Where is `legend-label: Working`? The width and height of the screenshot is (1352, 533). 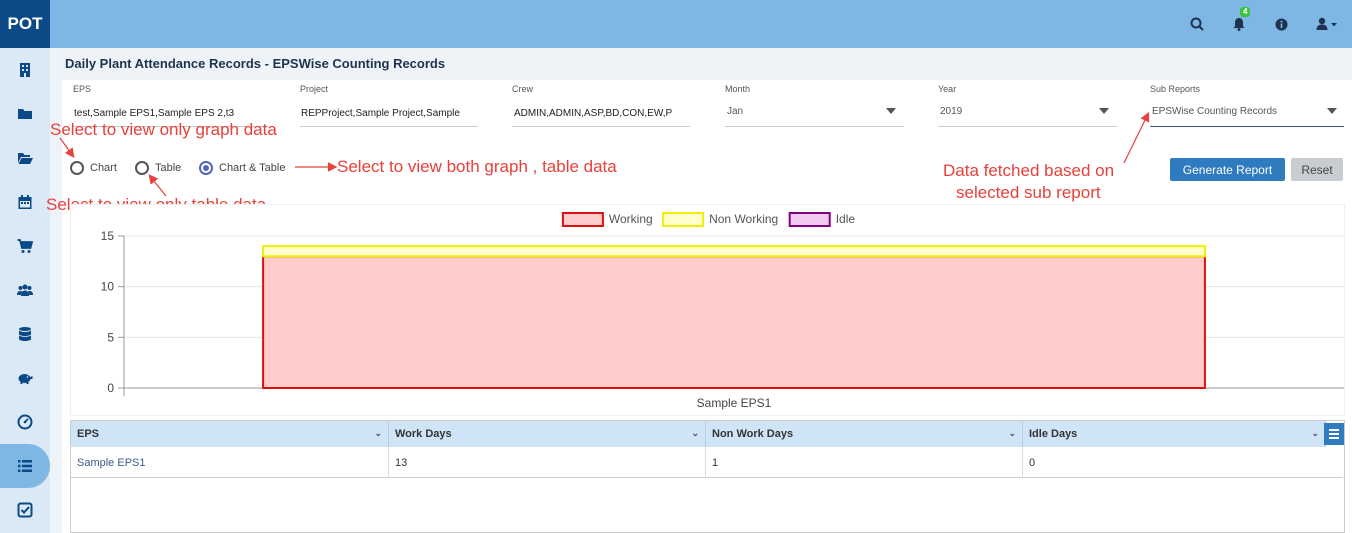
legend-label: Working is located at coordinates (631, 219).